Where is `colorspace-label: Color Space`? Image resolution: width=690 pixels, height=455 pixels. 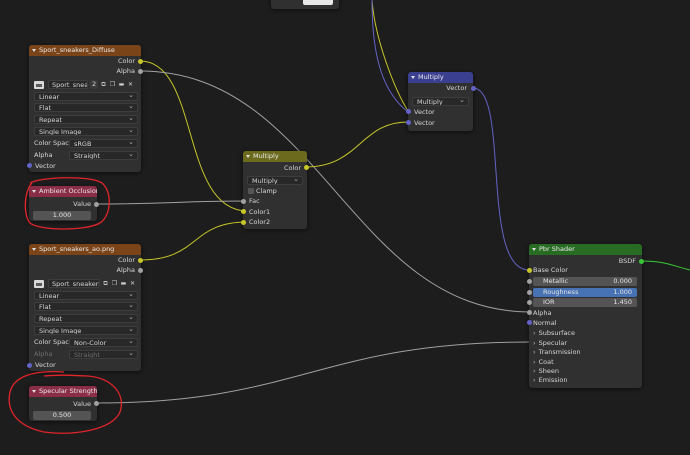
colorspace-label: Color Space is located at coordinates (53, 342).